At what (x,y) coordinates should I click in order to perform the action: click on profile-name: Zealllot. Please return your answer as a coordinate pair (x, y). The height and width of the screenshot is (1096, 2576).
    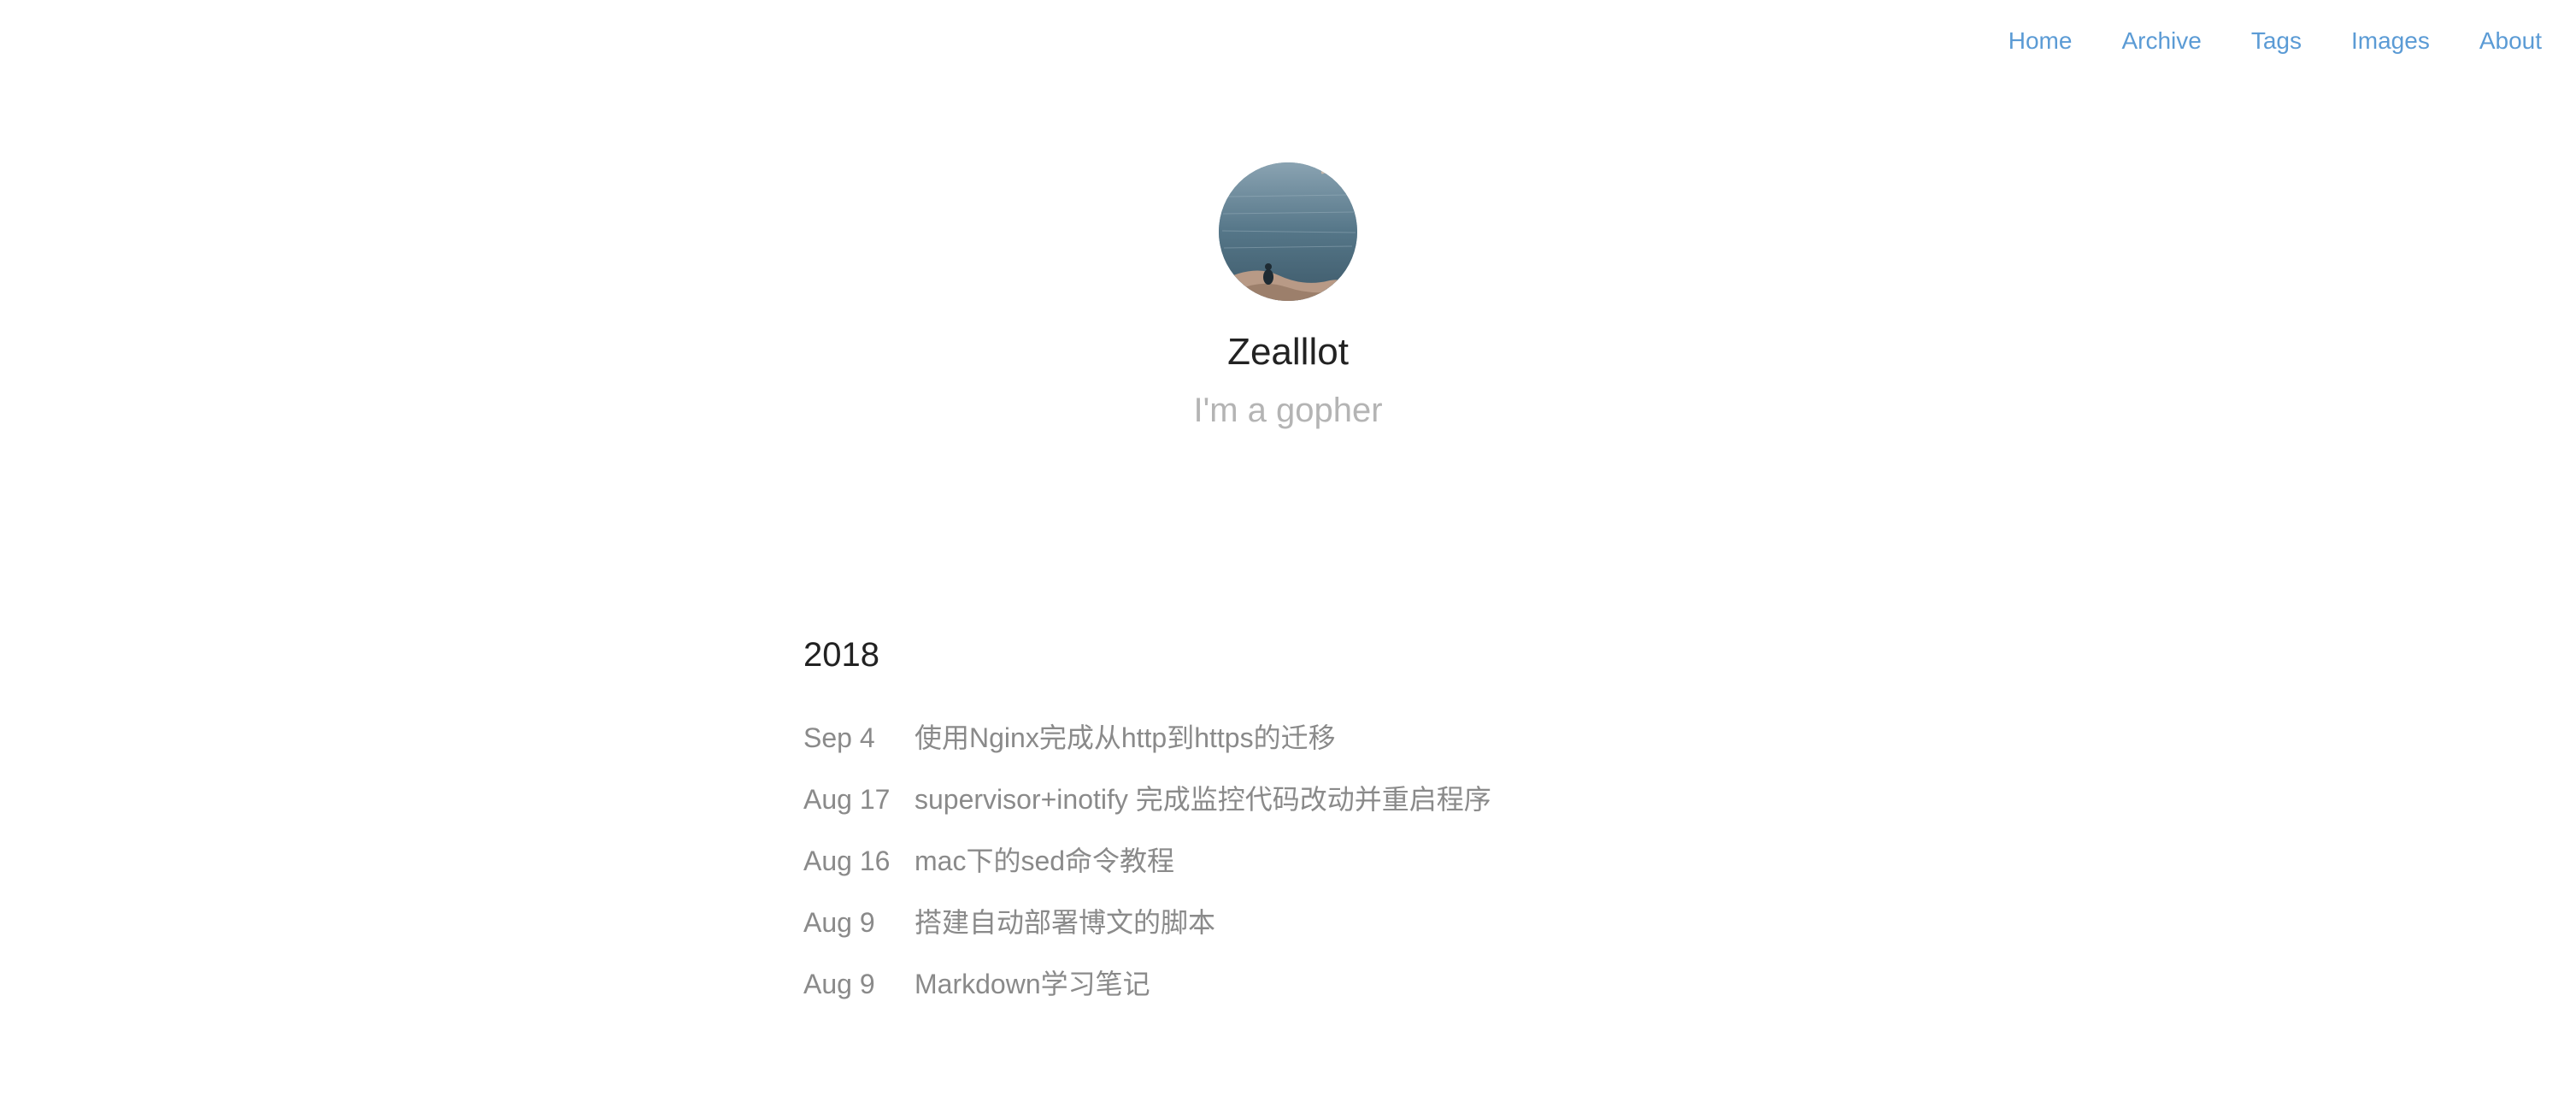
    Looking at the image, I should click on (1288, 352).